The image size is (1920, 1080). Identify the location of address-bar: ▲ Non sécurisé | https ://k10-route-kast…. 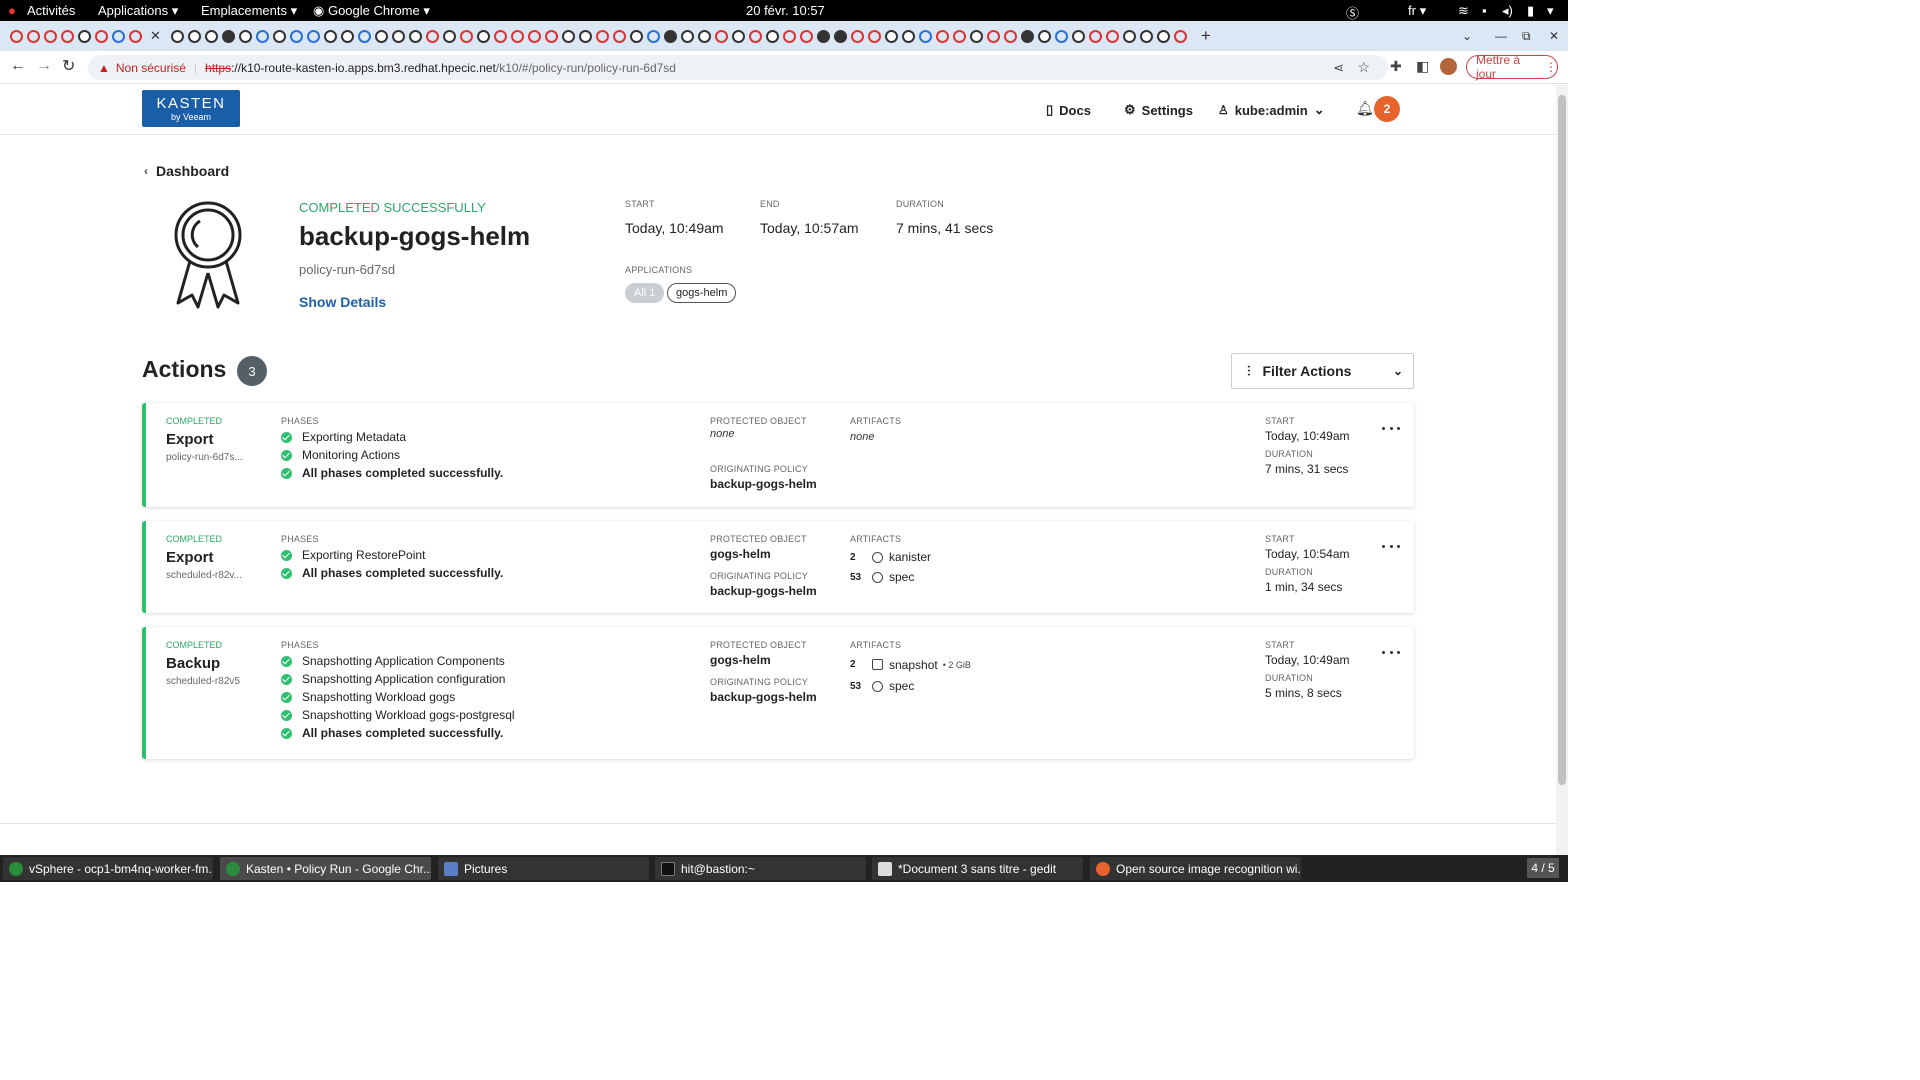
(738, 67).